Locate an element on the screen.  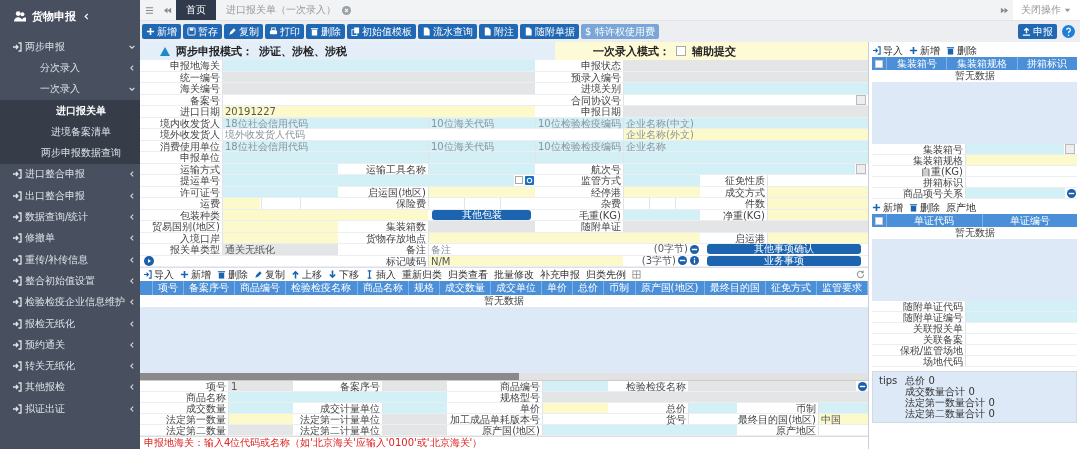
sidebar-header: 货物申报 is located at coordinates (70, 16).